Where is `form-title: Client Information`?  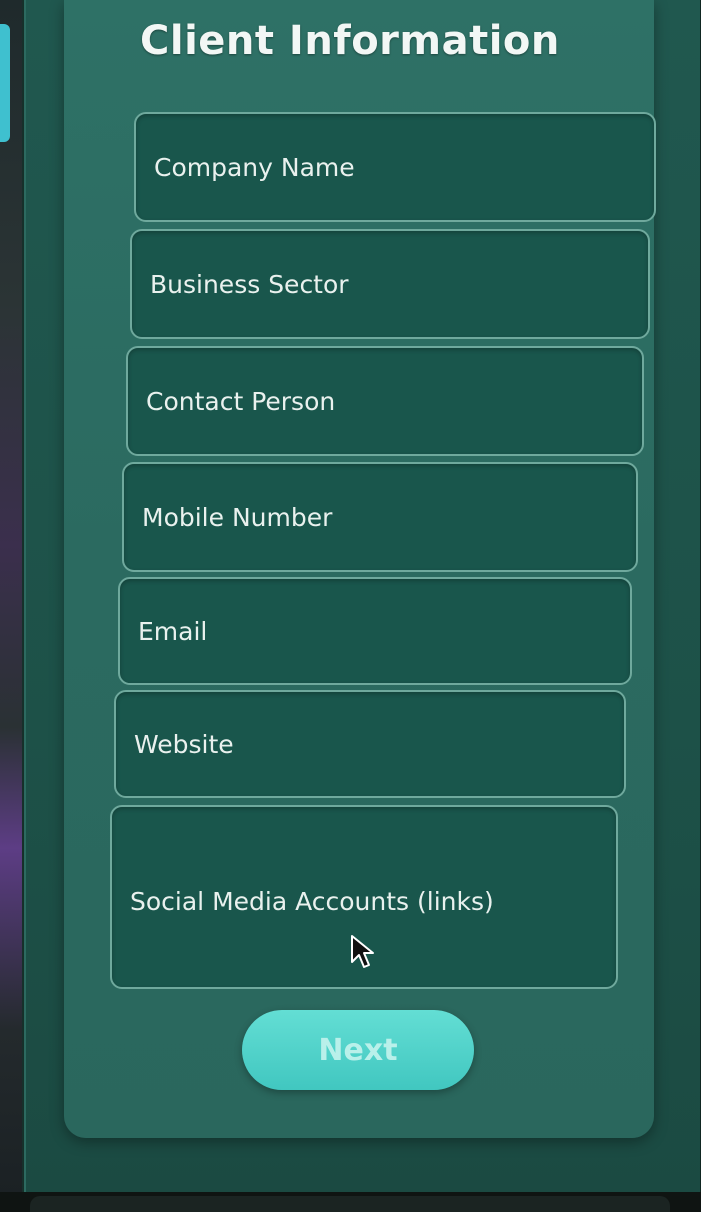
form-title: Client Information is located at coordinates (350, 41).